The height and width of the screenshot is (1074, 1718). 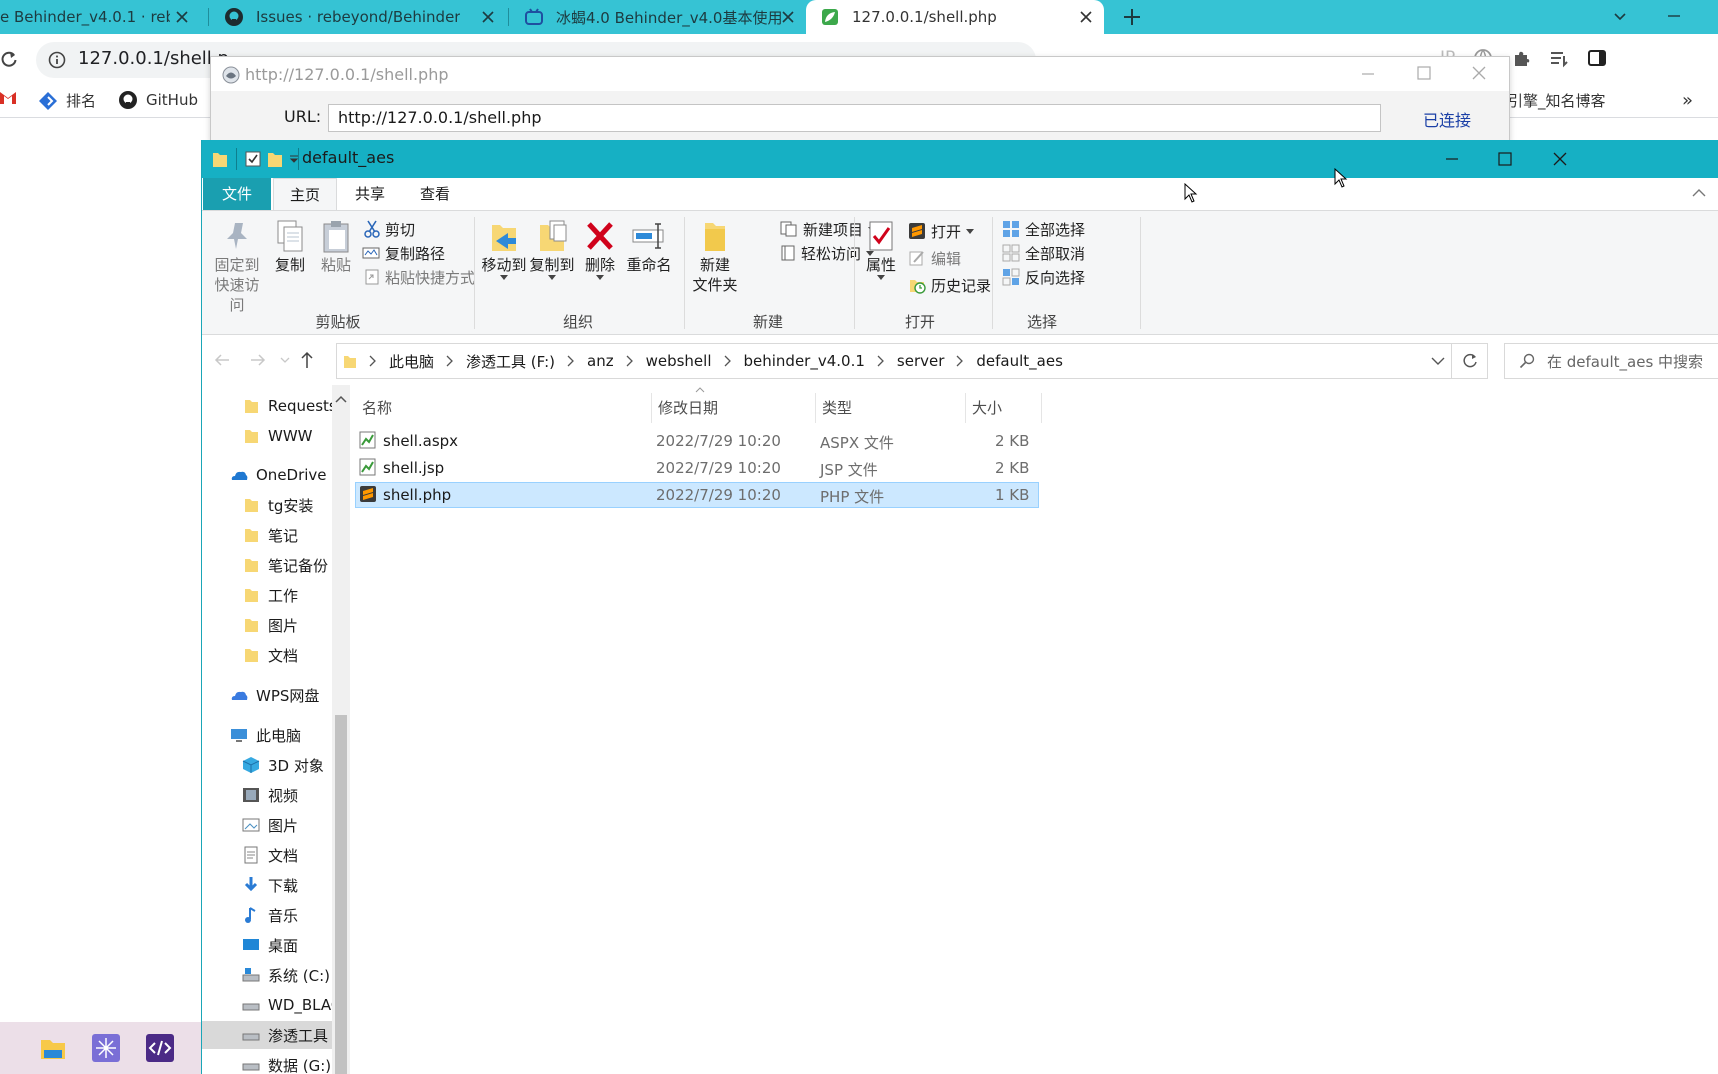 I want to click on search-field: 在 default_aes 中搜索, so click(x=1611, y=361).